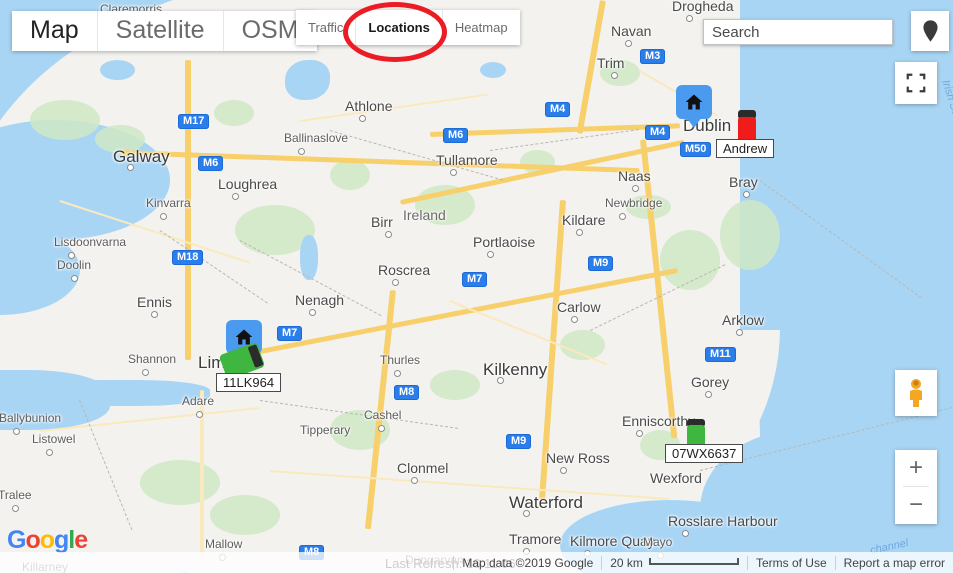 This screenshot has height=573, width=953. Describe the element at coordinates (578, 458) in the screenshot. I see `place-label: New Ross` at that location.